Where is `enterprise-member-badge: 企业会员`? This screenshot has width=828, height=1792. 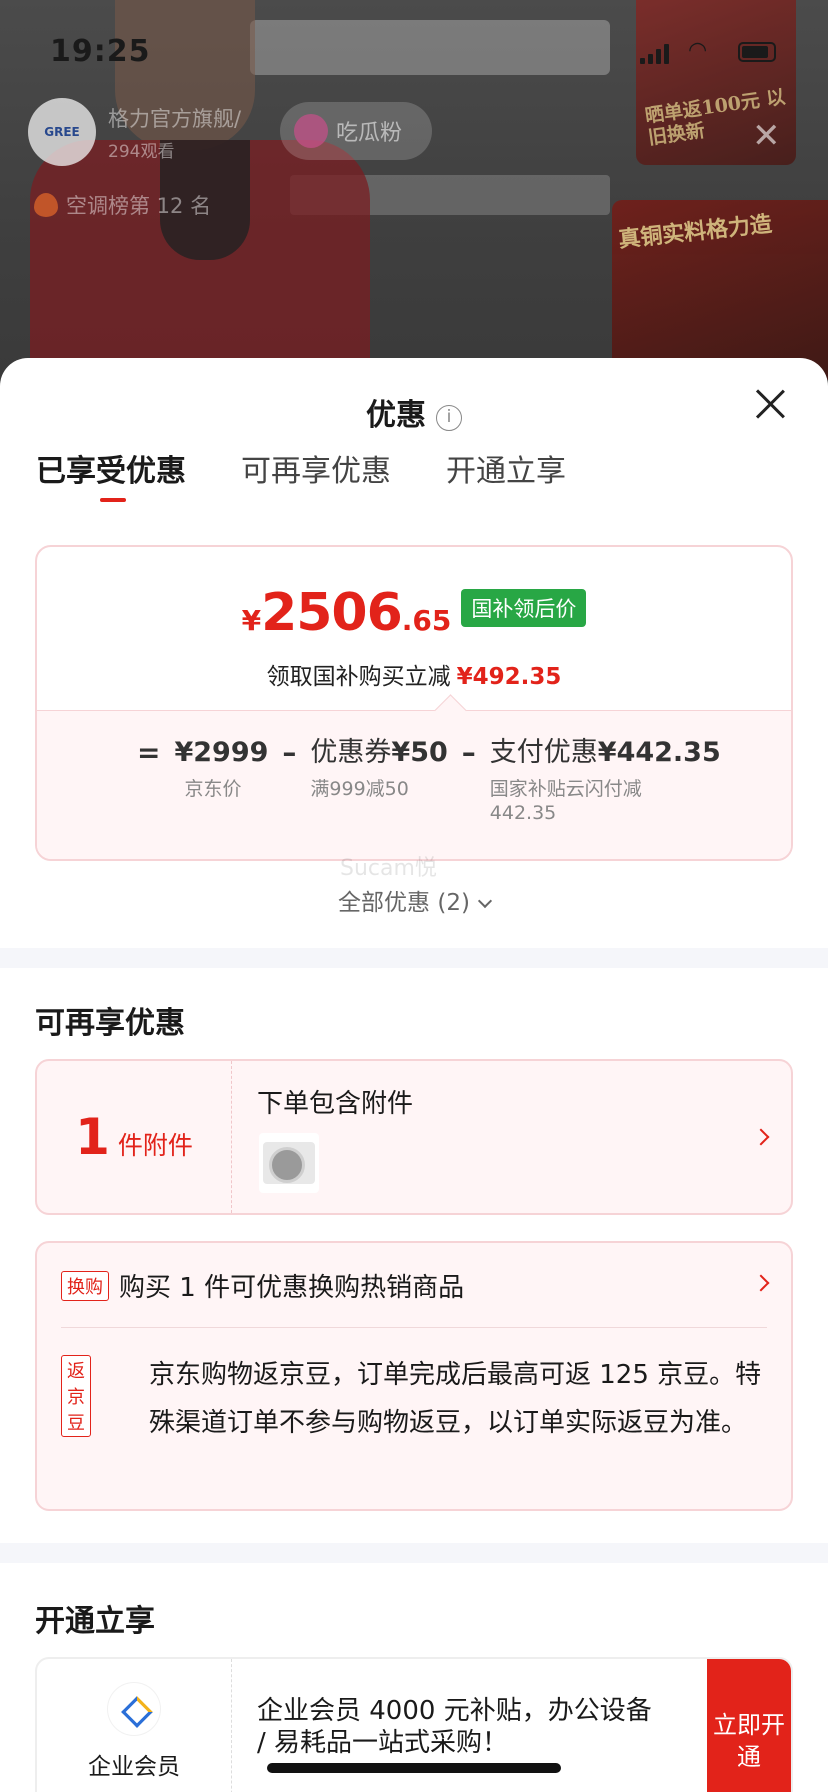
enterprise-member-badge: 企业会员 is located at coordinates (134, 1725).